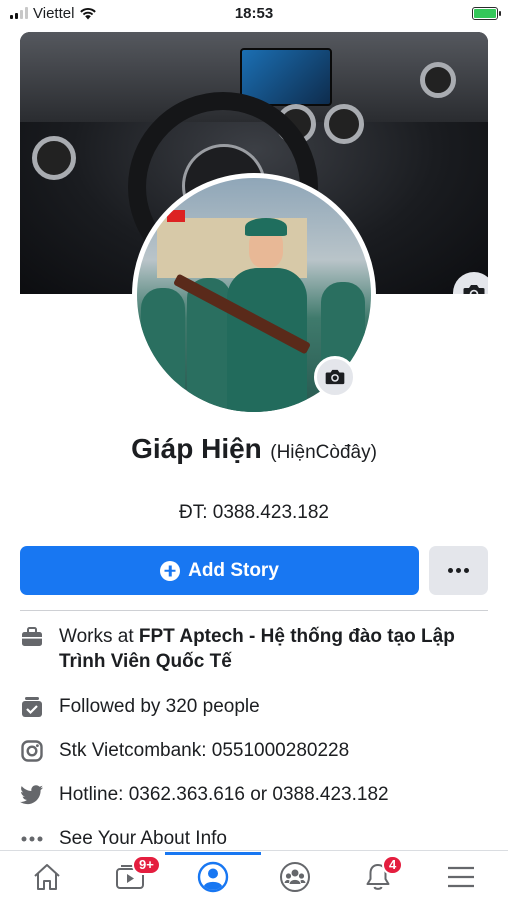 This screenshot has width=508, height=903. I want to click on detail-twitter: Hotline: 0362.363.616 or 0388.423.182, so click(204, 794).